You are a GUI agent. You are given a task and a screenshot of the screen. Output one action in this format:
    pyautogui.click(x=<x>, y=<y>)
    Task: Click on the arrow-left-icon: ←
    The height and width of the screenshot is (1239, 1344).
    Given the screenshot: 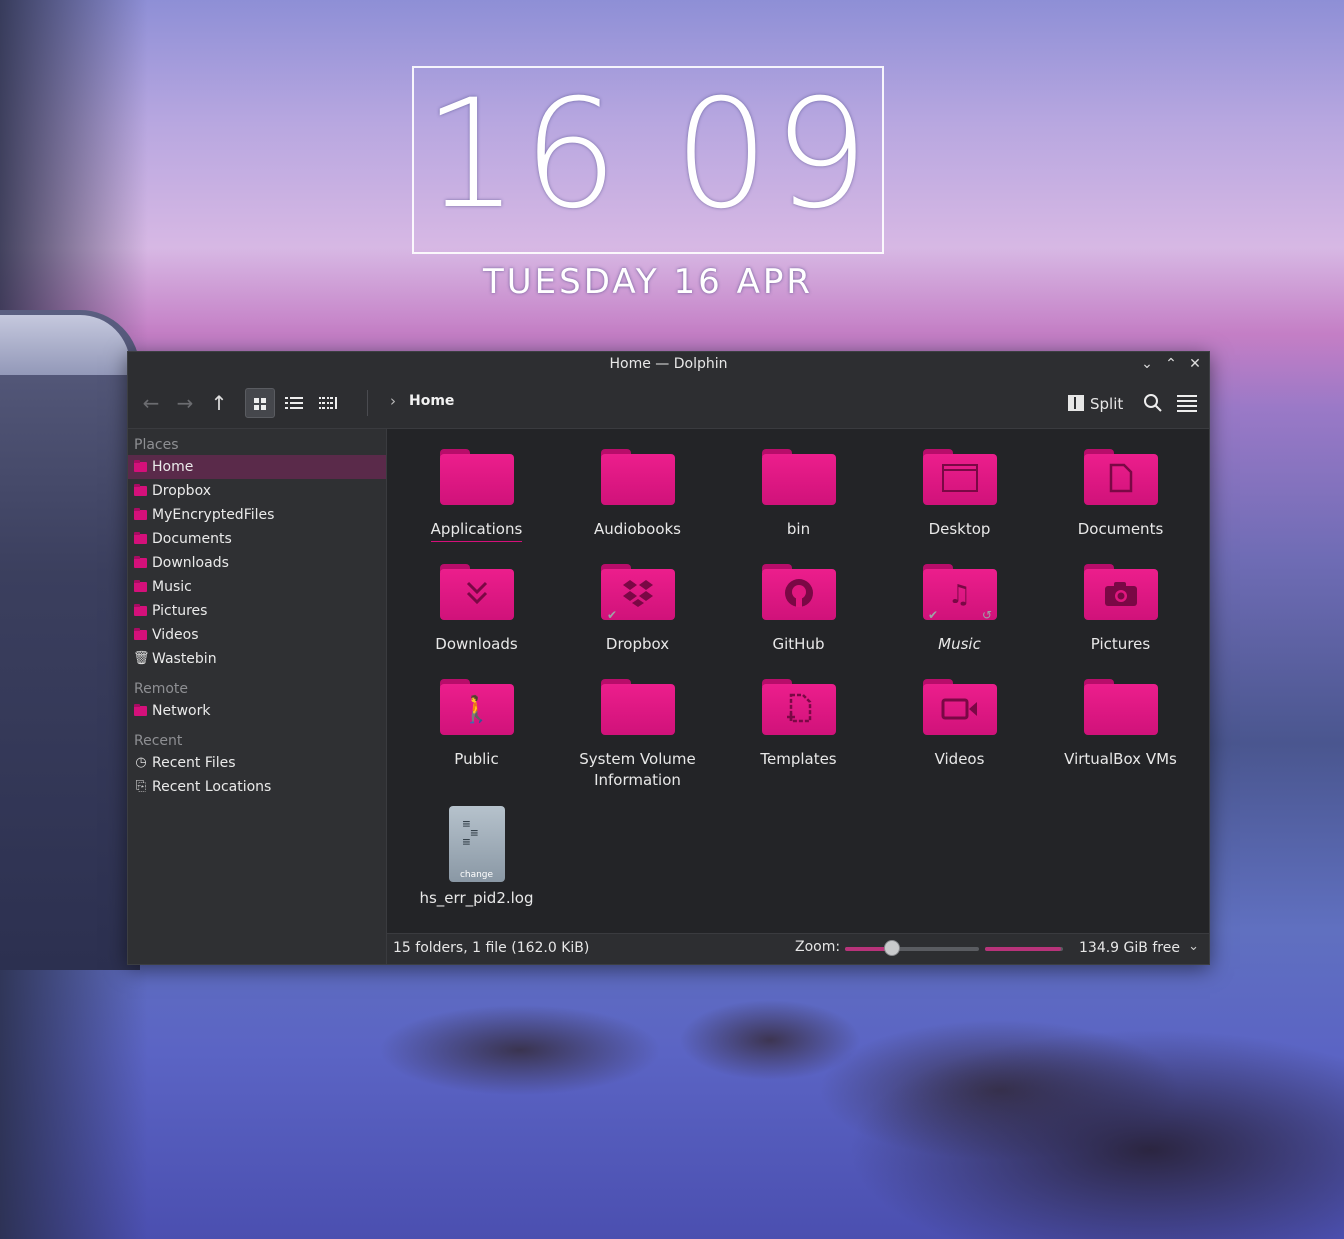 What is the action you would take?
    pyautogui.click(x=151, y=403)
    